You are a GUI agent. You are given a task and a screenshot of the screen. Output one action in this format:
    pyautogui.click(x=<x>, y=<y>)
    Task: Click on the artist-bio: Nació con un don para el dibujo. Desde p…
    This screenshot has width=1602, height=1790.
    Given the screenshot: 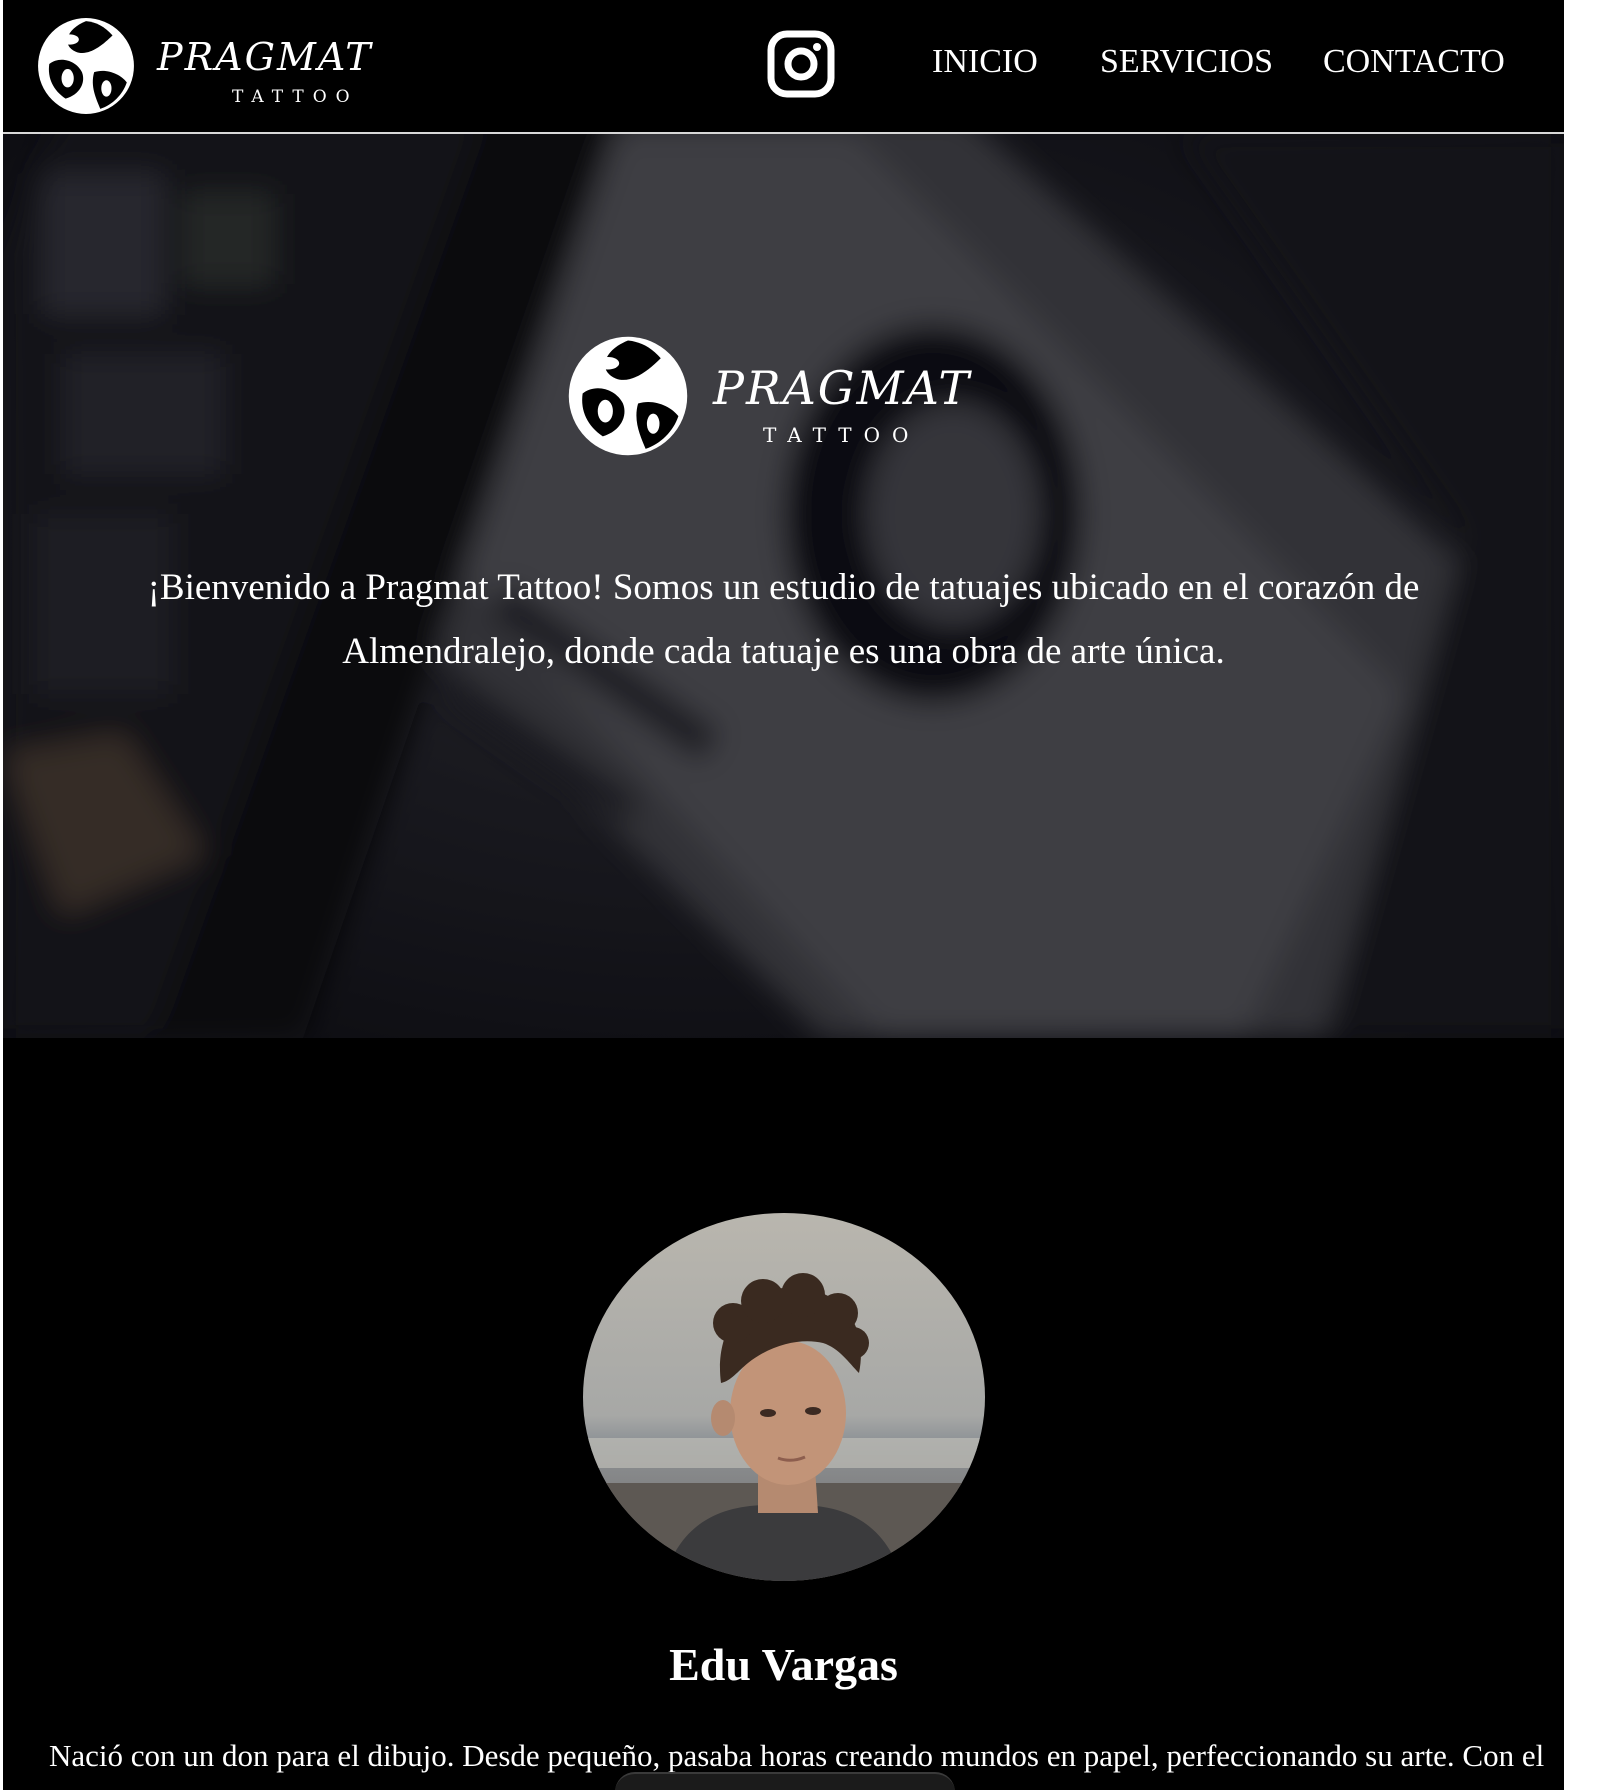 What is the action you would take?
    pyautogui.click(x=797, y=1755)
    